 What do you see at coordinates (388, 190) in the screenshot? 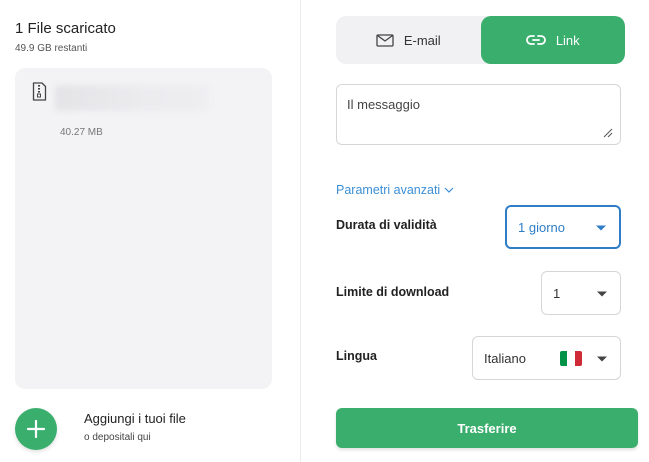
I see `advanced-params-label: Parametri avanzati` at bounding box center [388, 190].